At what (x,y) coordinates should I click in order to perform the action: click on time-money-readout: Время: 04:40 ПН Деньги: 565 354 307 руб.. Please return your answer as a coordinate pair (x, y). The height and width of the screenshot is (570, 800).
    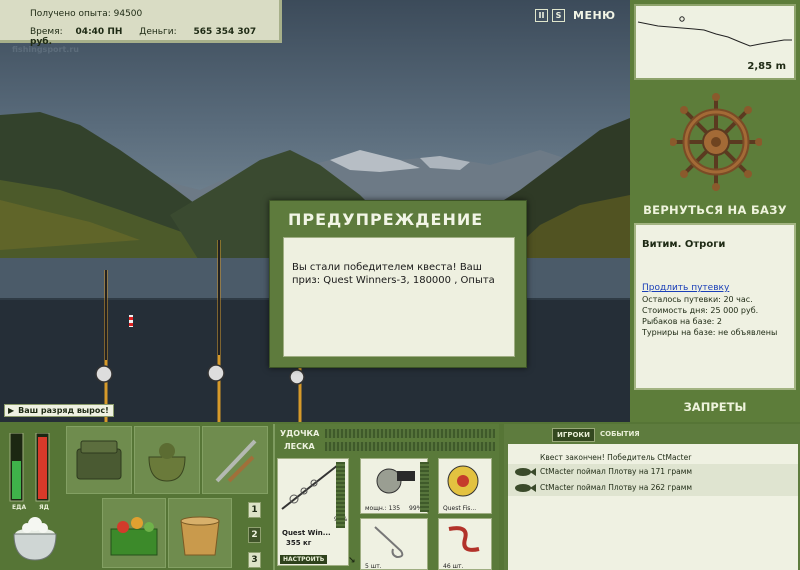
    Looking at the image, I should click on (154, 37).